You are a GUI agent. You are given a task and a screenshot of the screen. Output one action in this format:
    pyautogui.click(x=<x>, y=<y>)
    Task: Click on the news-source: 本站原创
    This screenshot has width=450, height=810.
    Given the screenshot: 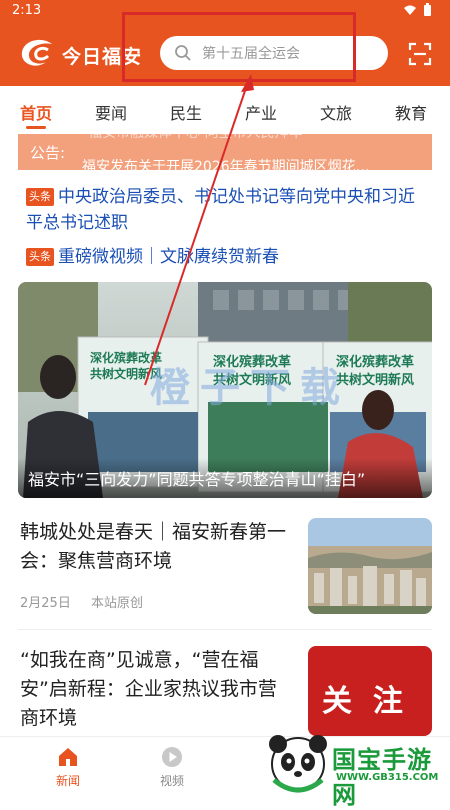 What is the action you would take?
    pyautogui.click(x=116, y=603)
    